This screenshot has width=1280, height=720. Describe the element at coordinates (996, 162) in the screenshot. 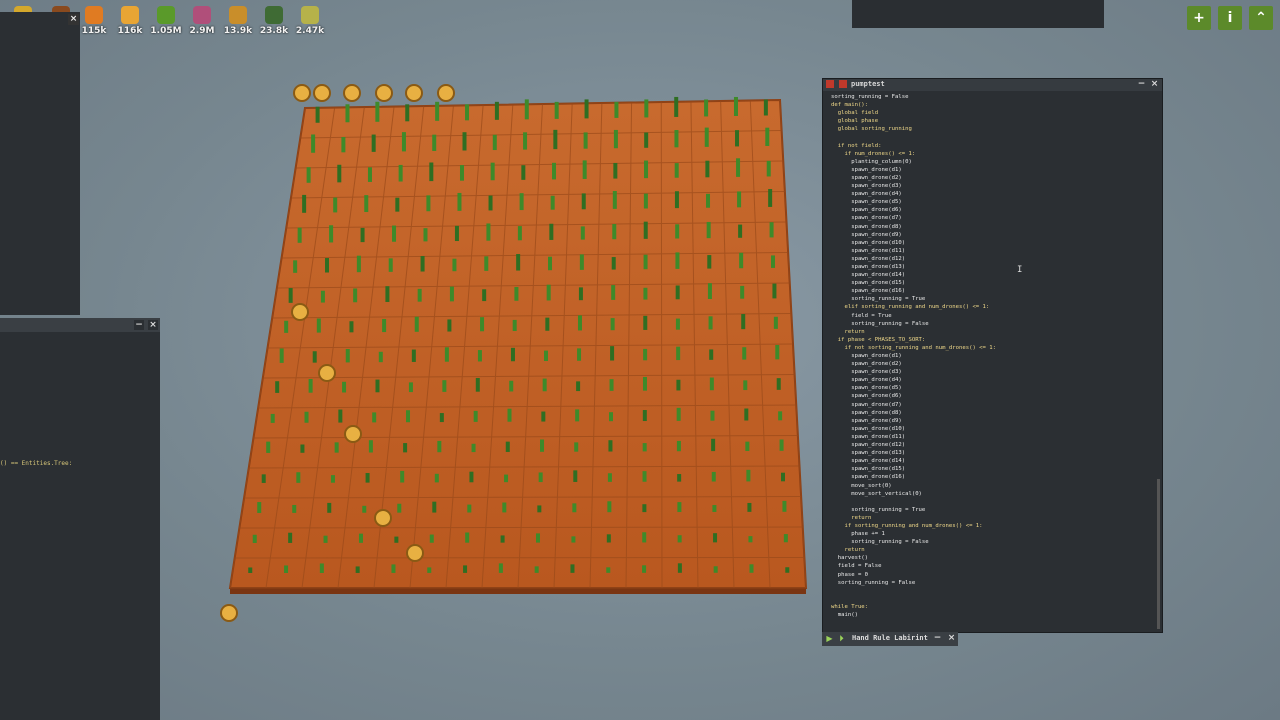

I see `code-line: planting_column(0)` at that location.